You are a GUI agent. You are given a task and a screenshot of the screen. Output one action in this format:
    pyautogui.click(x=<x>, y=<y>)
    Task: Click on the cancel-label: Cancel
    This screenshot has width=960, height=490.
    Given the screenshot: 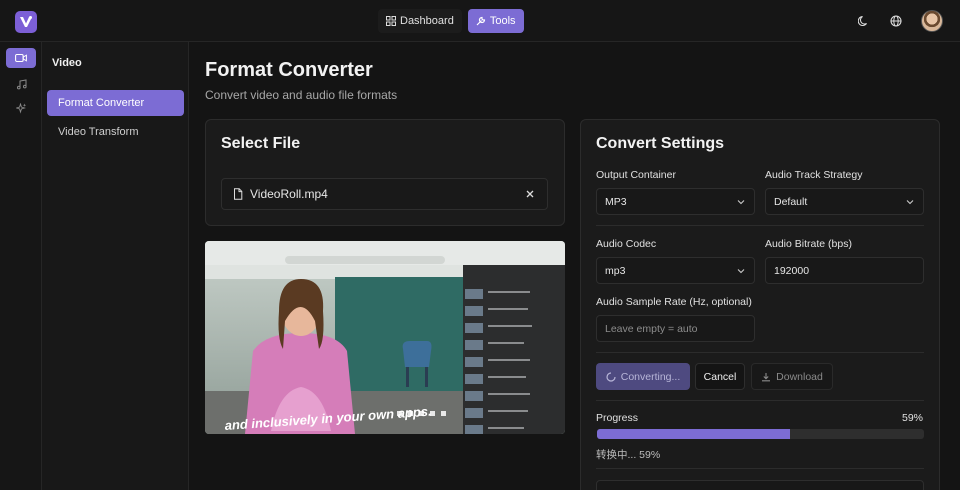 What is the action you would take?
    pyautogui.click(x=720, y=376)
    